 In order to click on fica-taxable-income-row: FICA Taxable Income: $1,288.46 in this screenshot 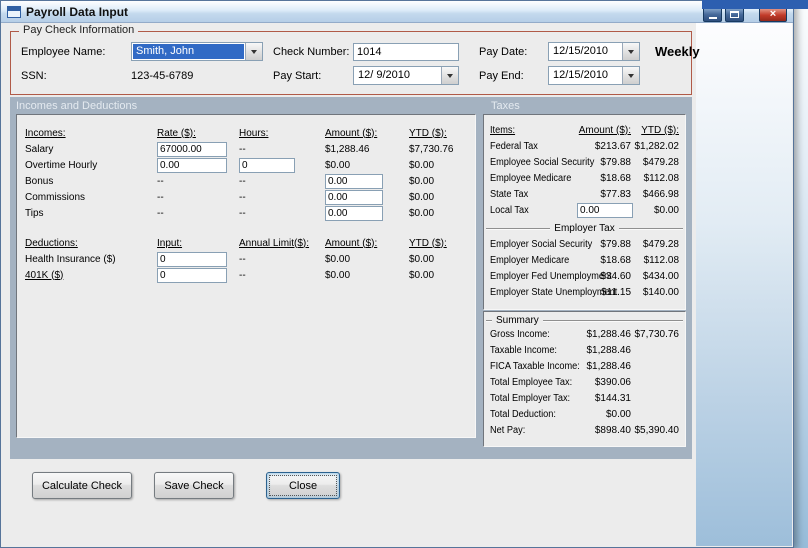, I will do `click(584, 367)`.